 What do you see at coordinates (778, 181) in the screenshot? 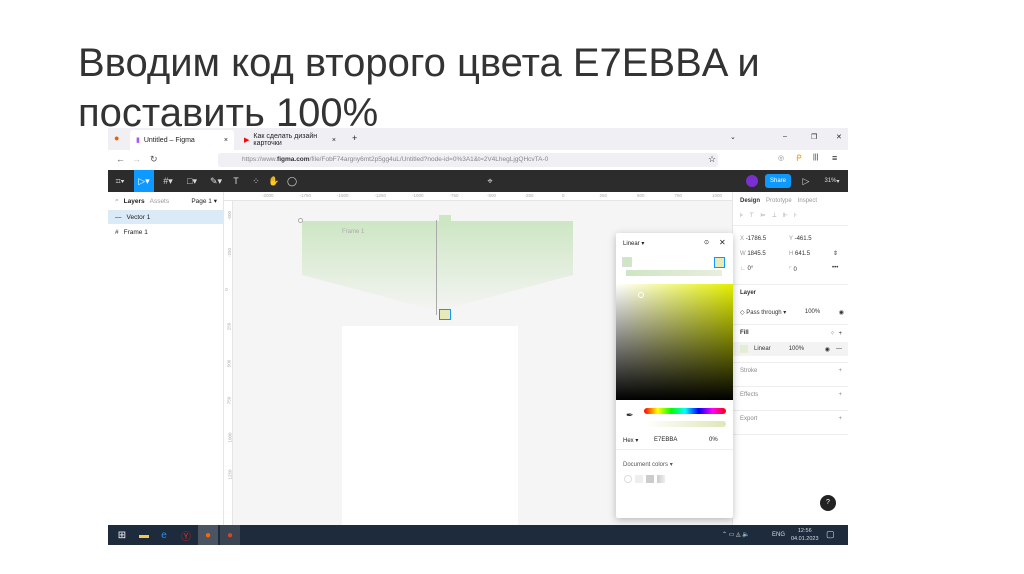
I see `share-button: Share` at bounding box center [778, 181].